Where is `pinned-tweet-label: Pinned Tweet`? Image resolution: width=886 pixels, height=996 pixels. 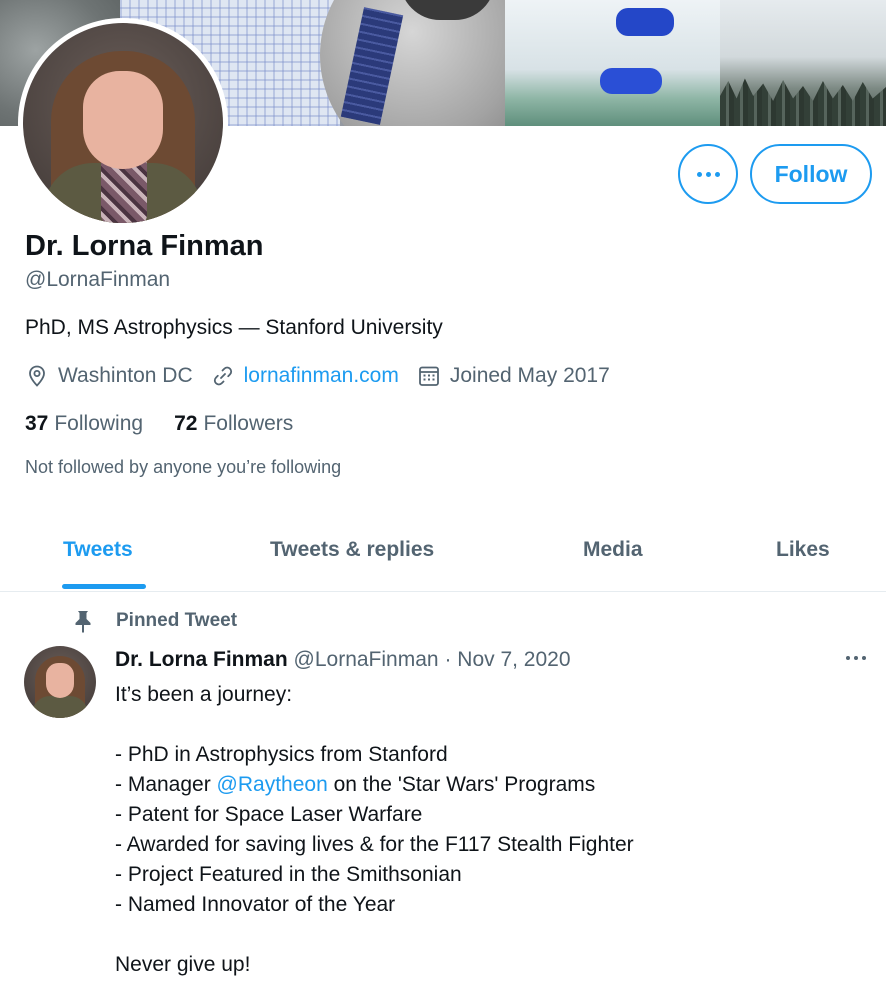 pinned-tweet-label: Pinned Tweet is located at coordinates (154, 621).